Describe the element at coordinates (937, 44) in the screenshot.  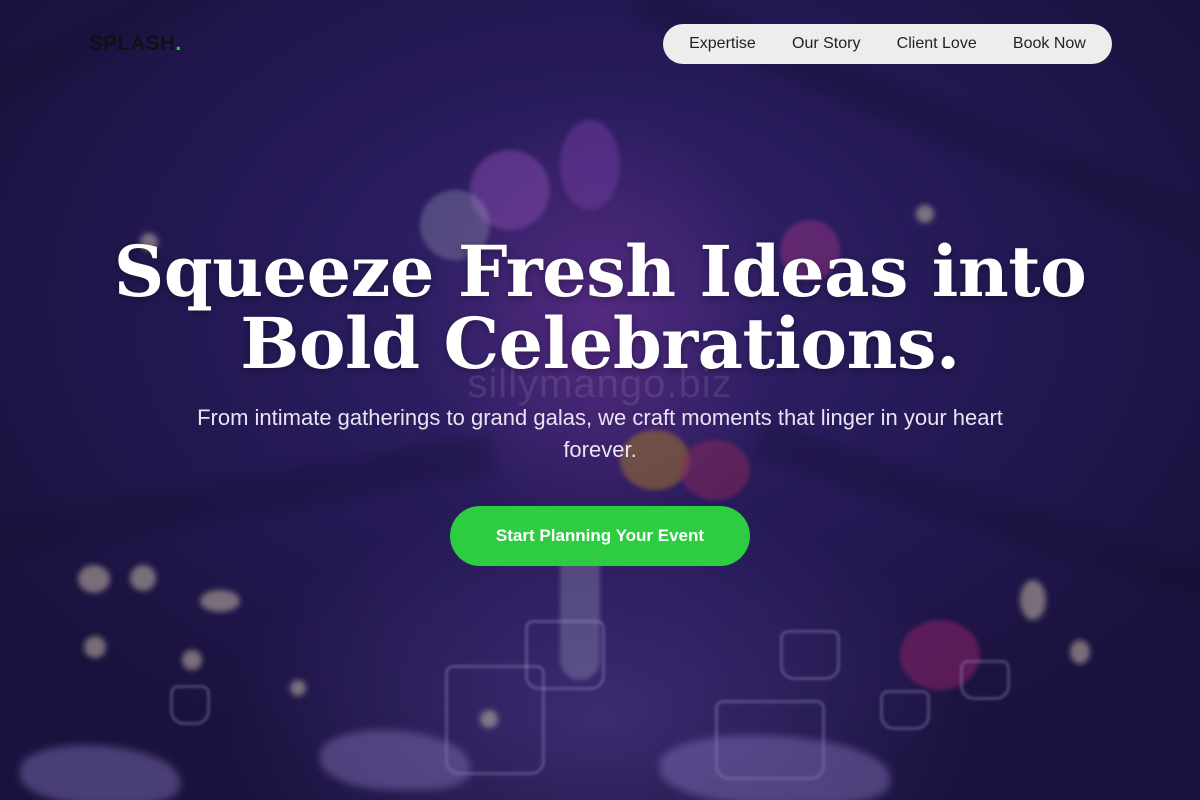
I see `nav-link-client-love: Client Love` at that location.